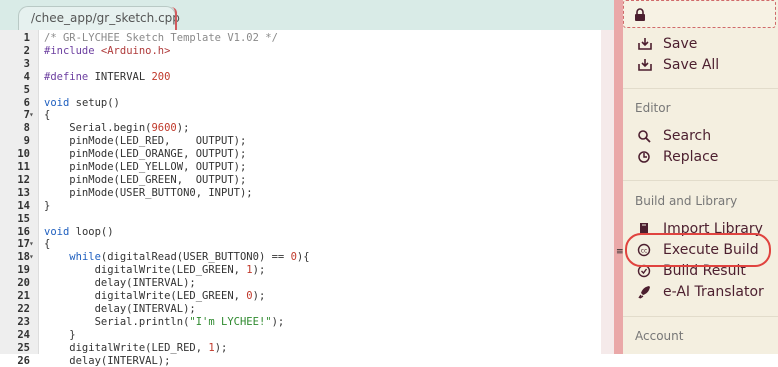 The width and height of the screenshot is (778, 367). What do you see at coordinates (699, 14) in the screenshot?
I see `lock-toggle` at bounding box center [699, 14].